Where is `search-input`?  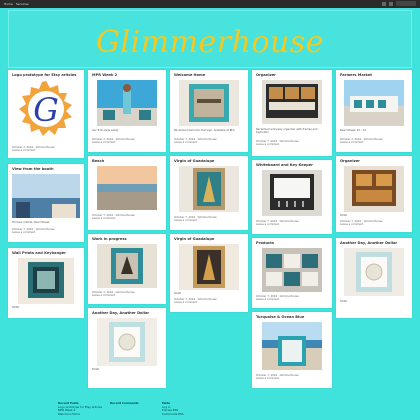
search-input is located at coordinates (406, 3).